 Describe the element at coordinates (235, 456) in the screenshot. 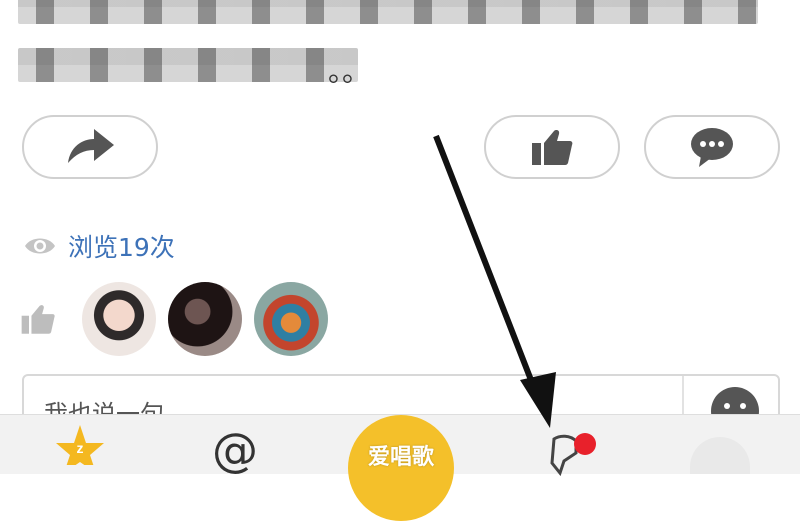

I see `tab-mentions: @` at that location.